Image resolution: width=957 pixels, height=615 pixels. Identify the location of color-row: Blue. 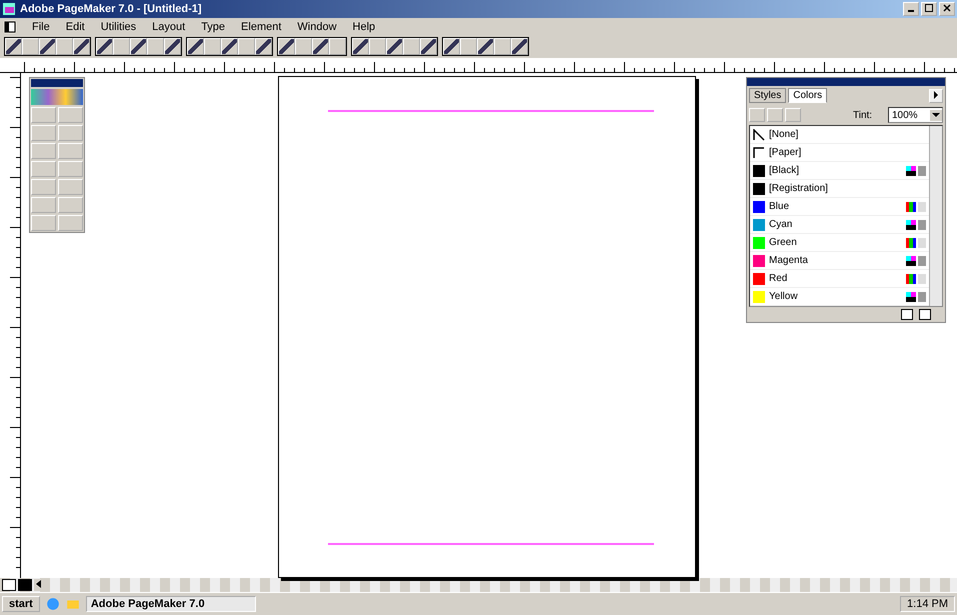
(839, 207).